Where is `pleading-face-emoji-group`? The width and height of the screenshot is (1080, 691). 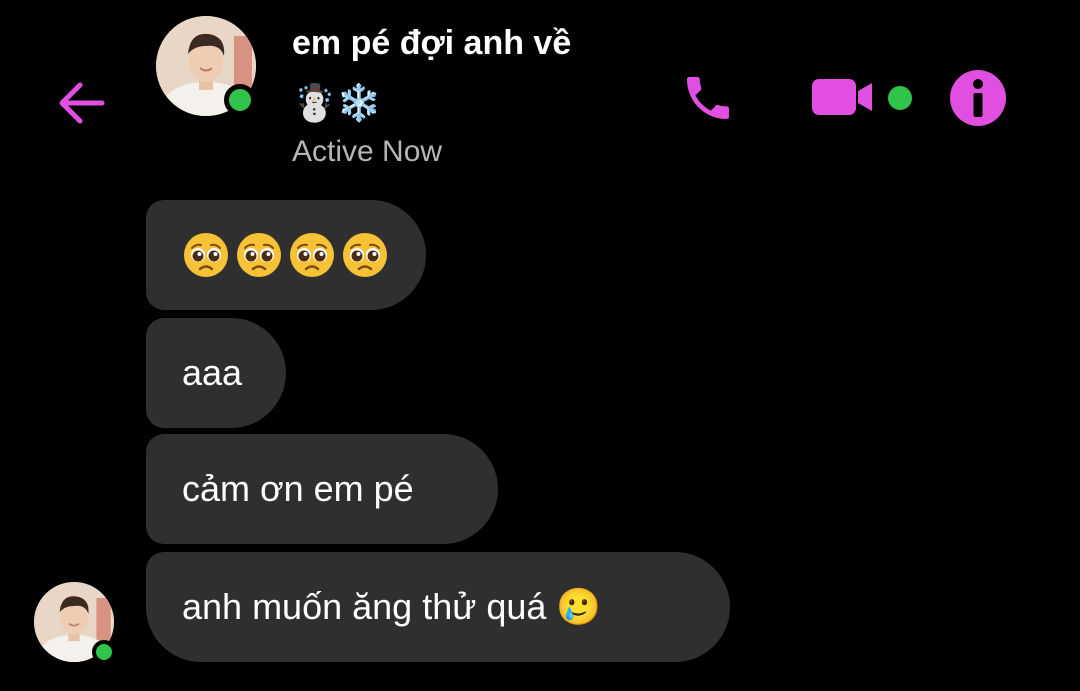
pleading-face-emoji-group is located at coordinates (288, 255).